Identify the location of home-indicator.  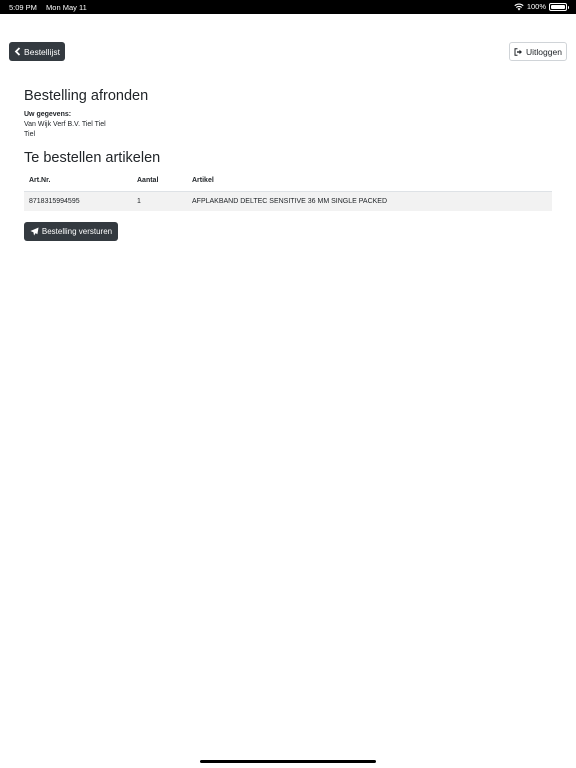
(288, 761).